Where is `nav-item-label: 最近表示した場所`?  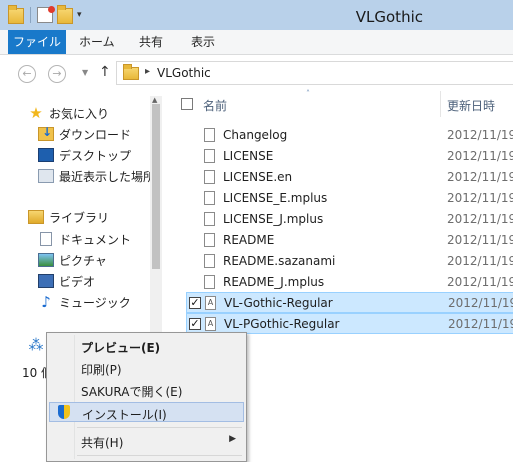 nav-item-label: 最近表示した場所 is located at coordinates (107, 176).